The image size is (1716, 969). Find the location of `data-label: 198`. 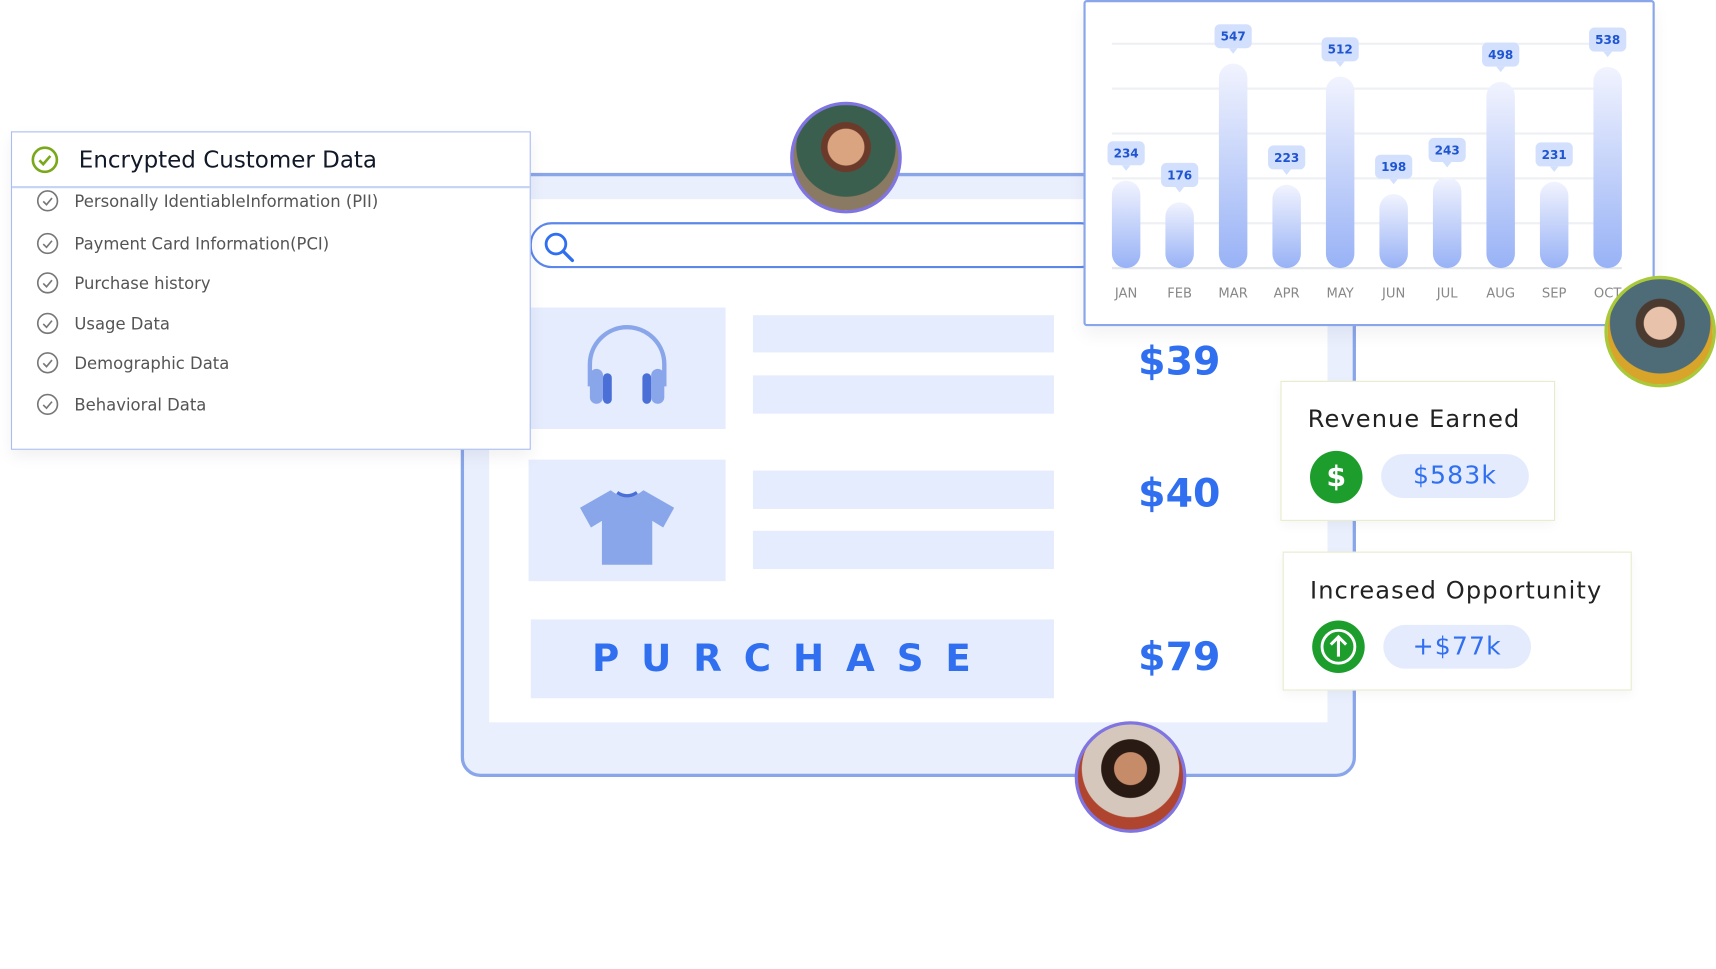

data-label: 198 is located at coordinates (1393, 167).